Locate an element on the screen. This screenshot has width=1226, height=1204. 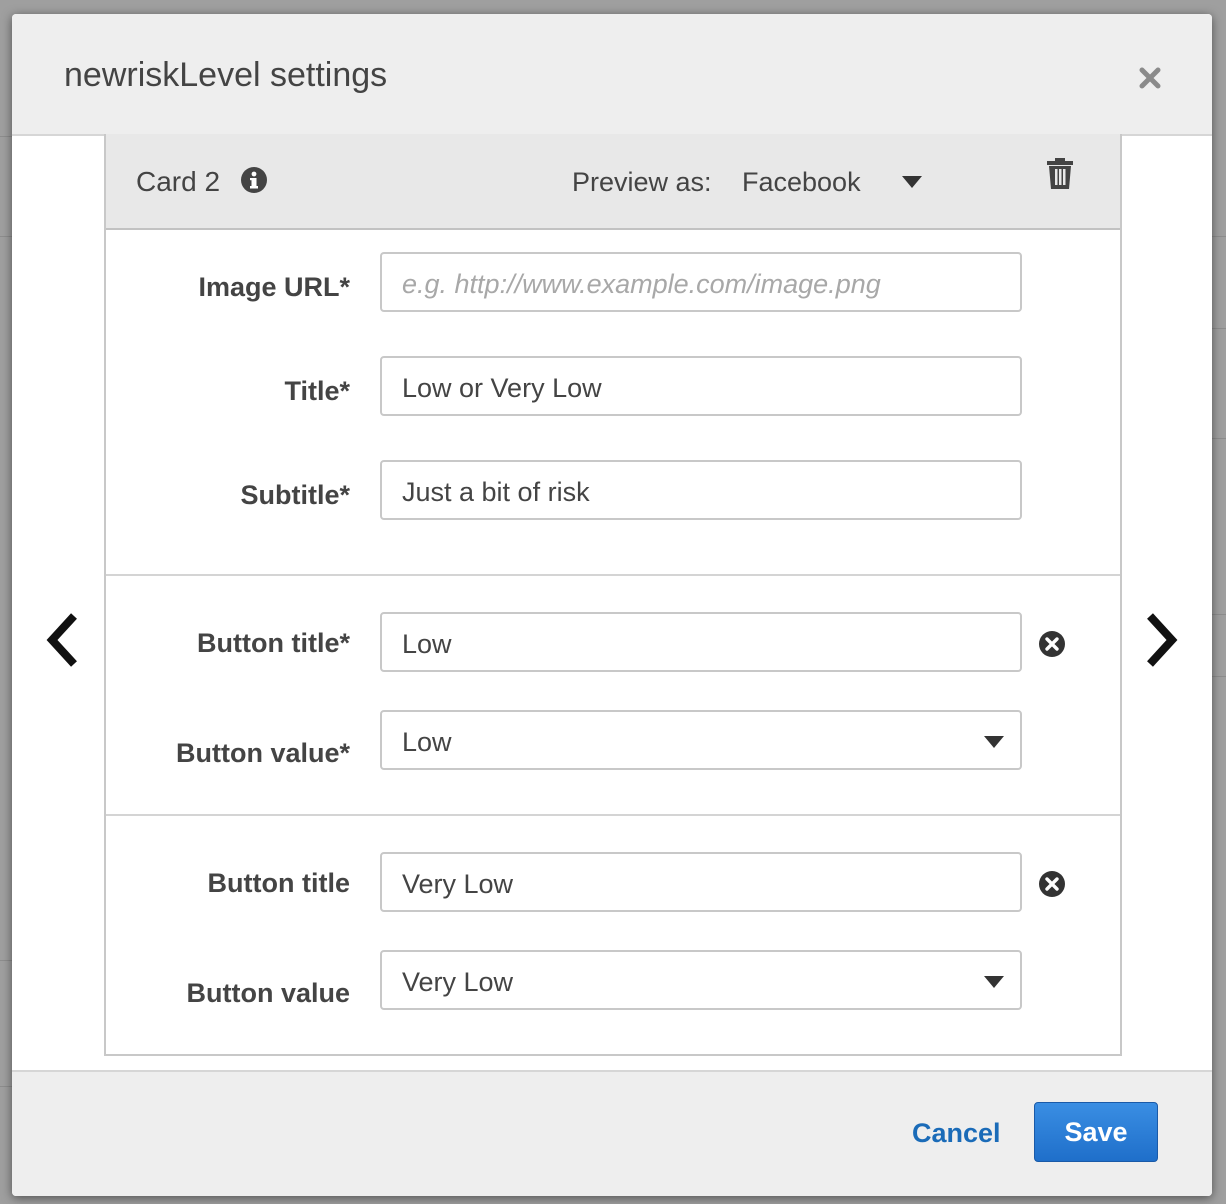
chevron-left-icon is located at coordinates (64, 640).